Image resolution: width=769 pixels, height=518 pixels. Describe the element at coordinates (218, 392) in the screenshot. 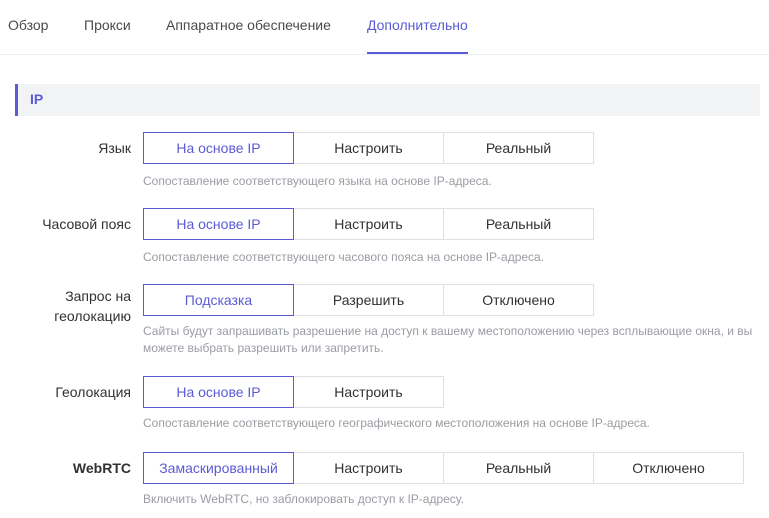

I see `geolocation-option-ip-based: На основе IP` at that location.